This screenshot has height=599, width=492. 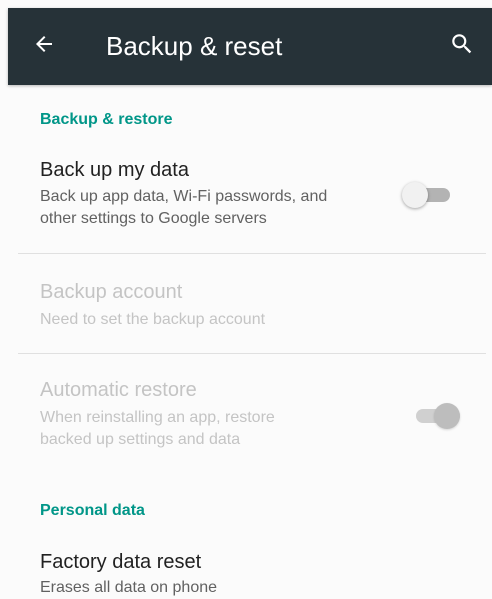 I want to click on pref-summary: Need to set the backup account, so click(x=153, y=319).